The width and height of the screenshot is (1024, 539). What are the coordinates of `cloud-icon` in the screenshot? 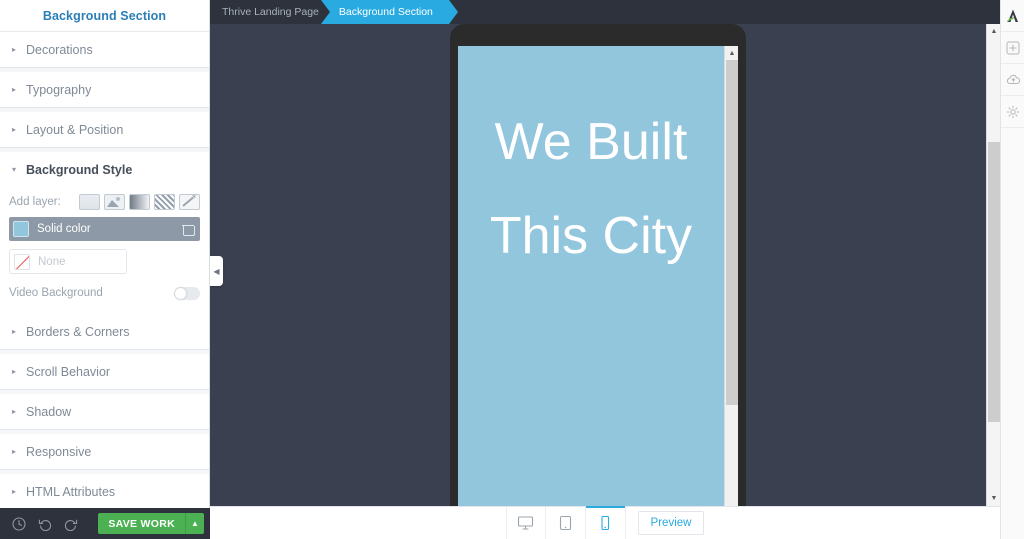 It's located at (1012, 80).